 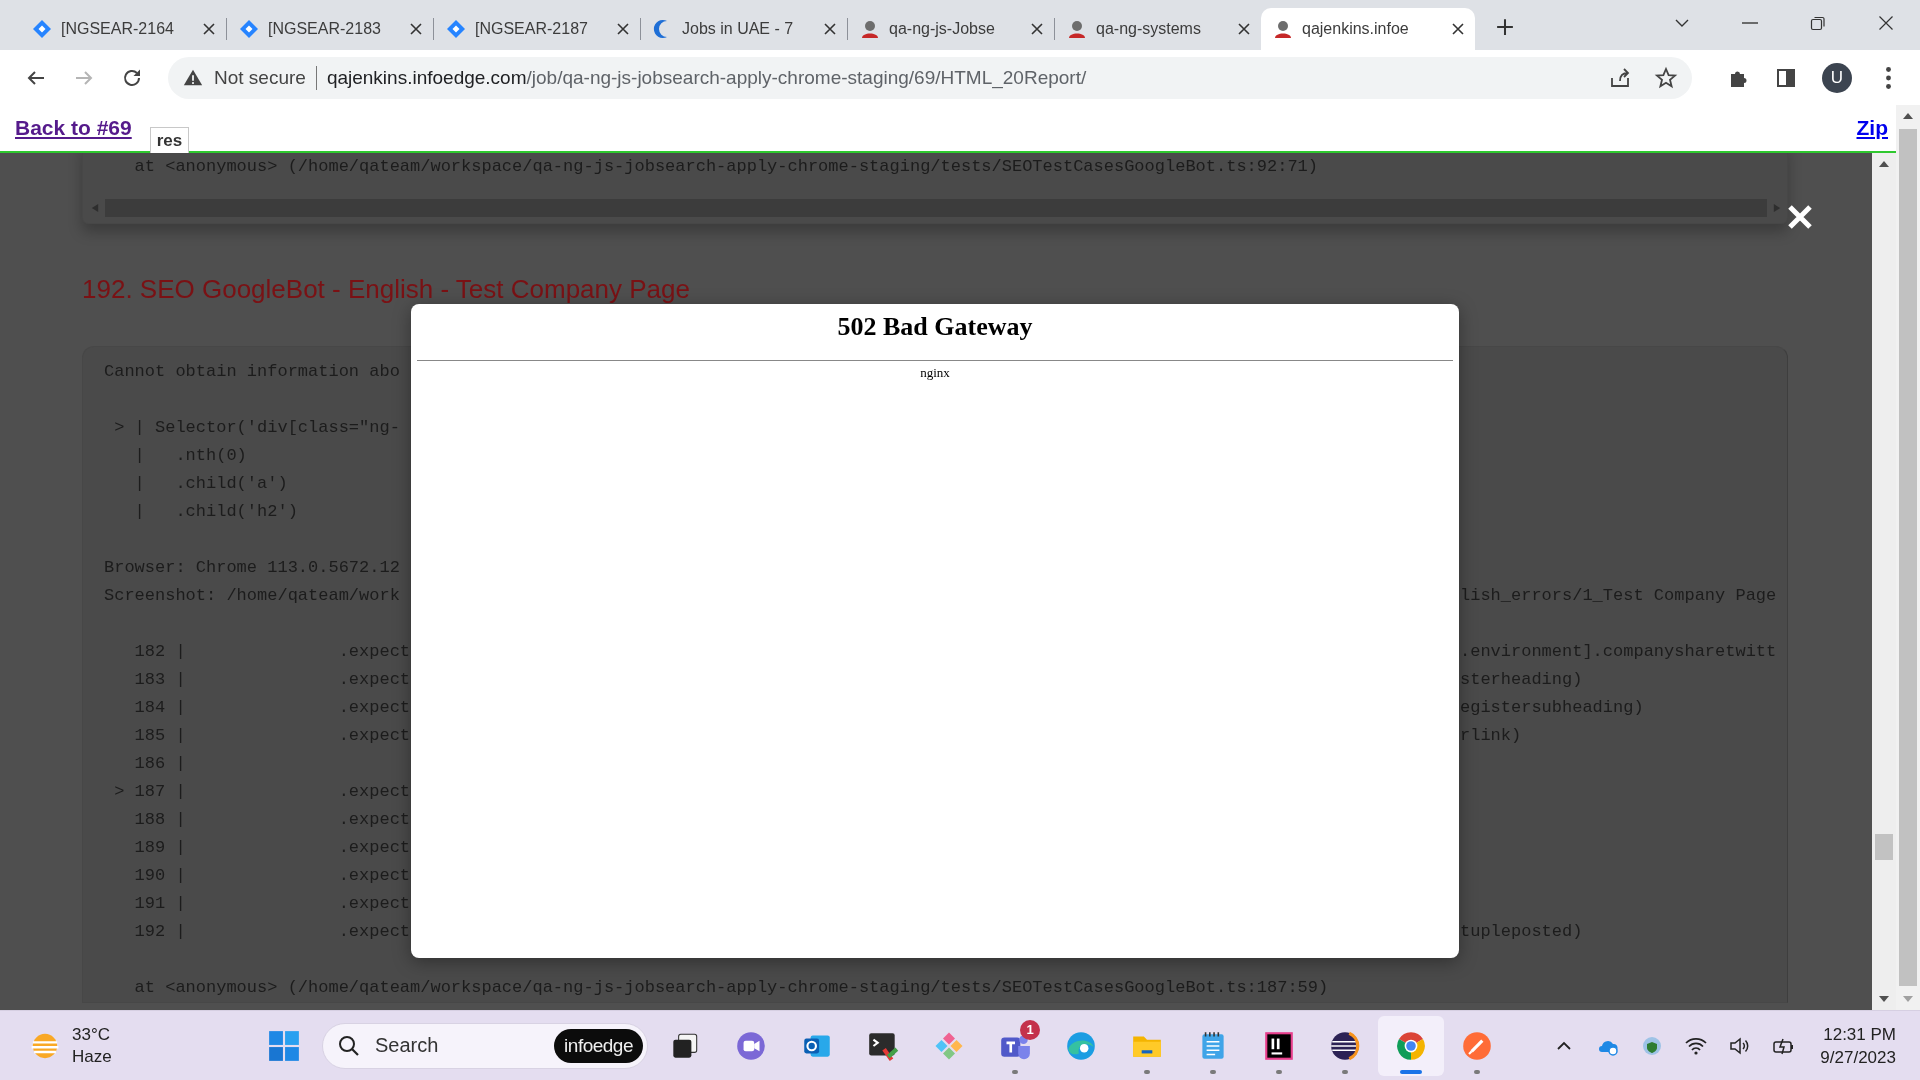 I want to click on clock: 12:31 PM 9/27/2023, so click(x=1858, y=1045).